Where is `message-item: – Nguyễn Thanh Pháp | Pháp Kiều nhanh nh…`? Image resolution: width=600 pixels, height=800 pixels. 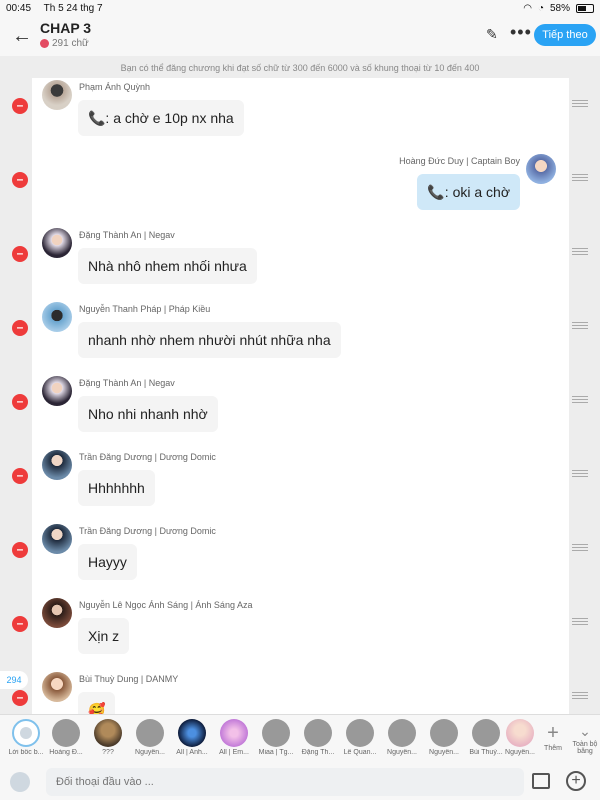
message-item: – Nguyễn Thanh Pháp | Pháp Kiều nhanh nh… is located at coordinates (300, 337).